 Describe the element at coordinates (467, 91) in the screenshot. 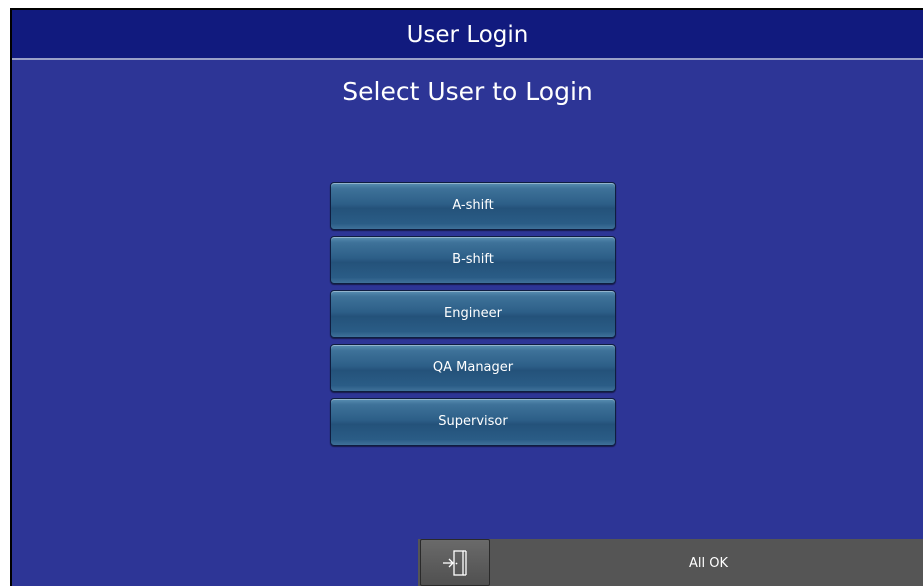

I see `page-heading: Select User to Login` at that location.